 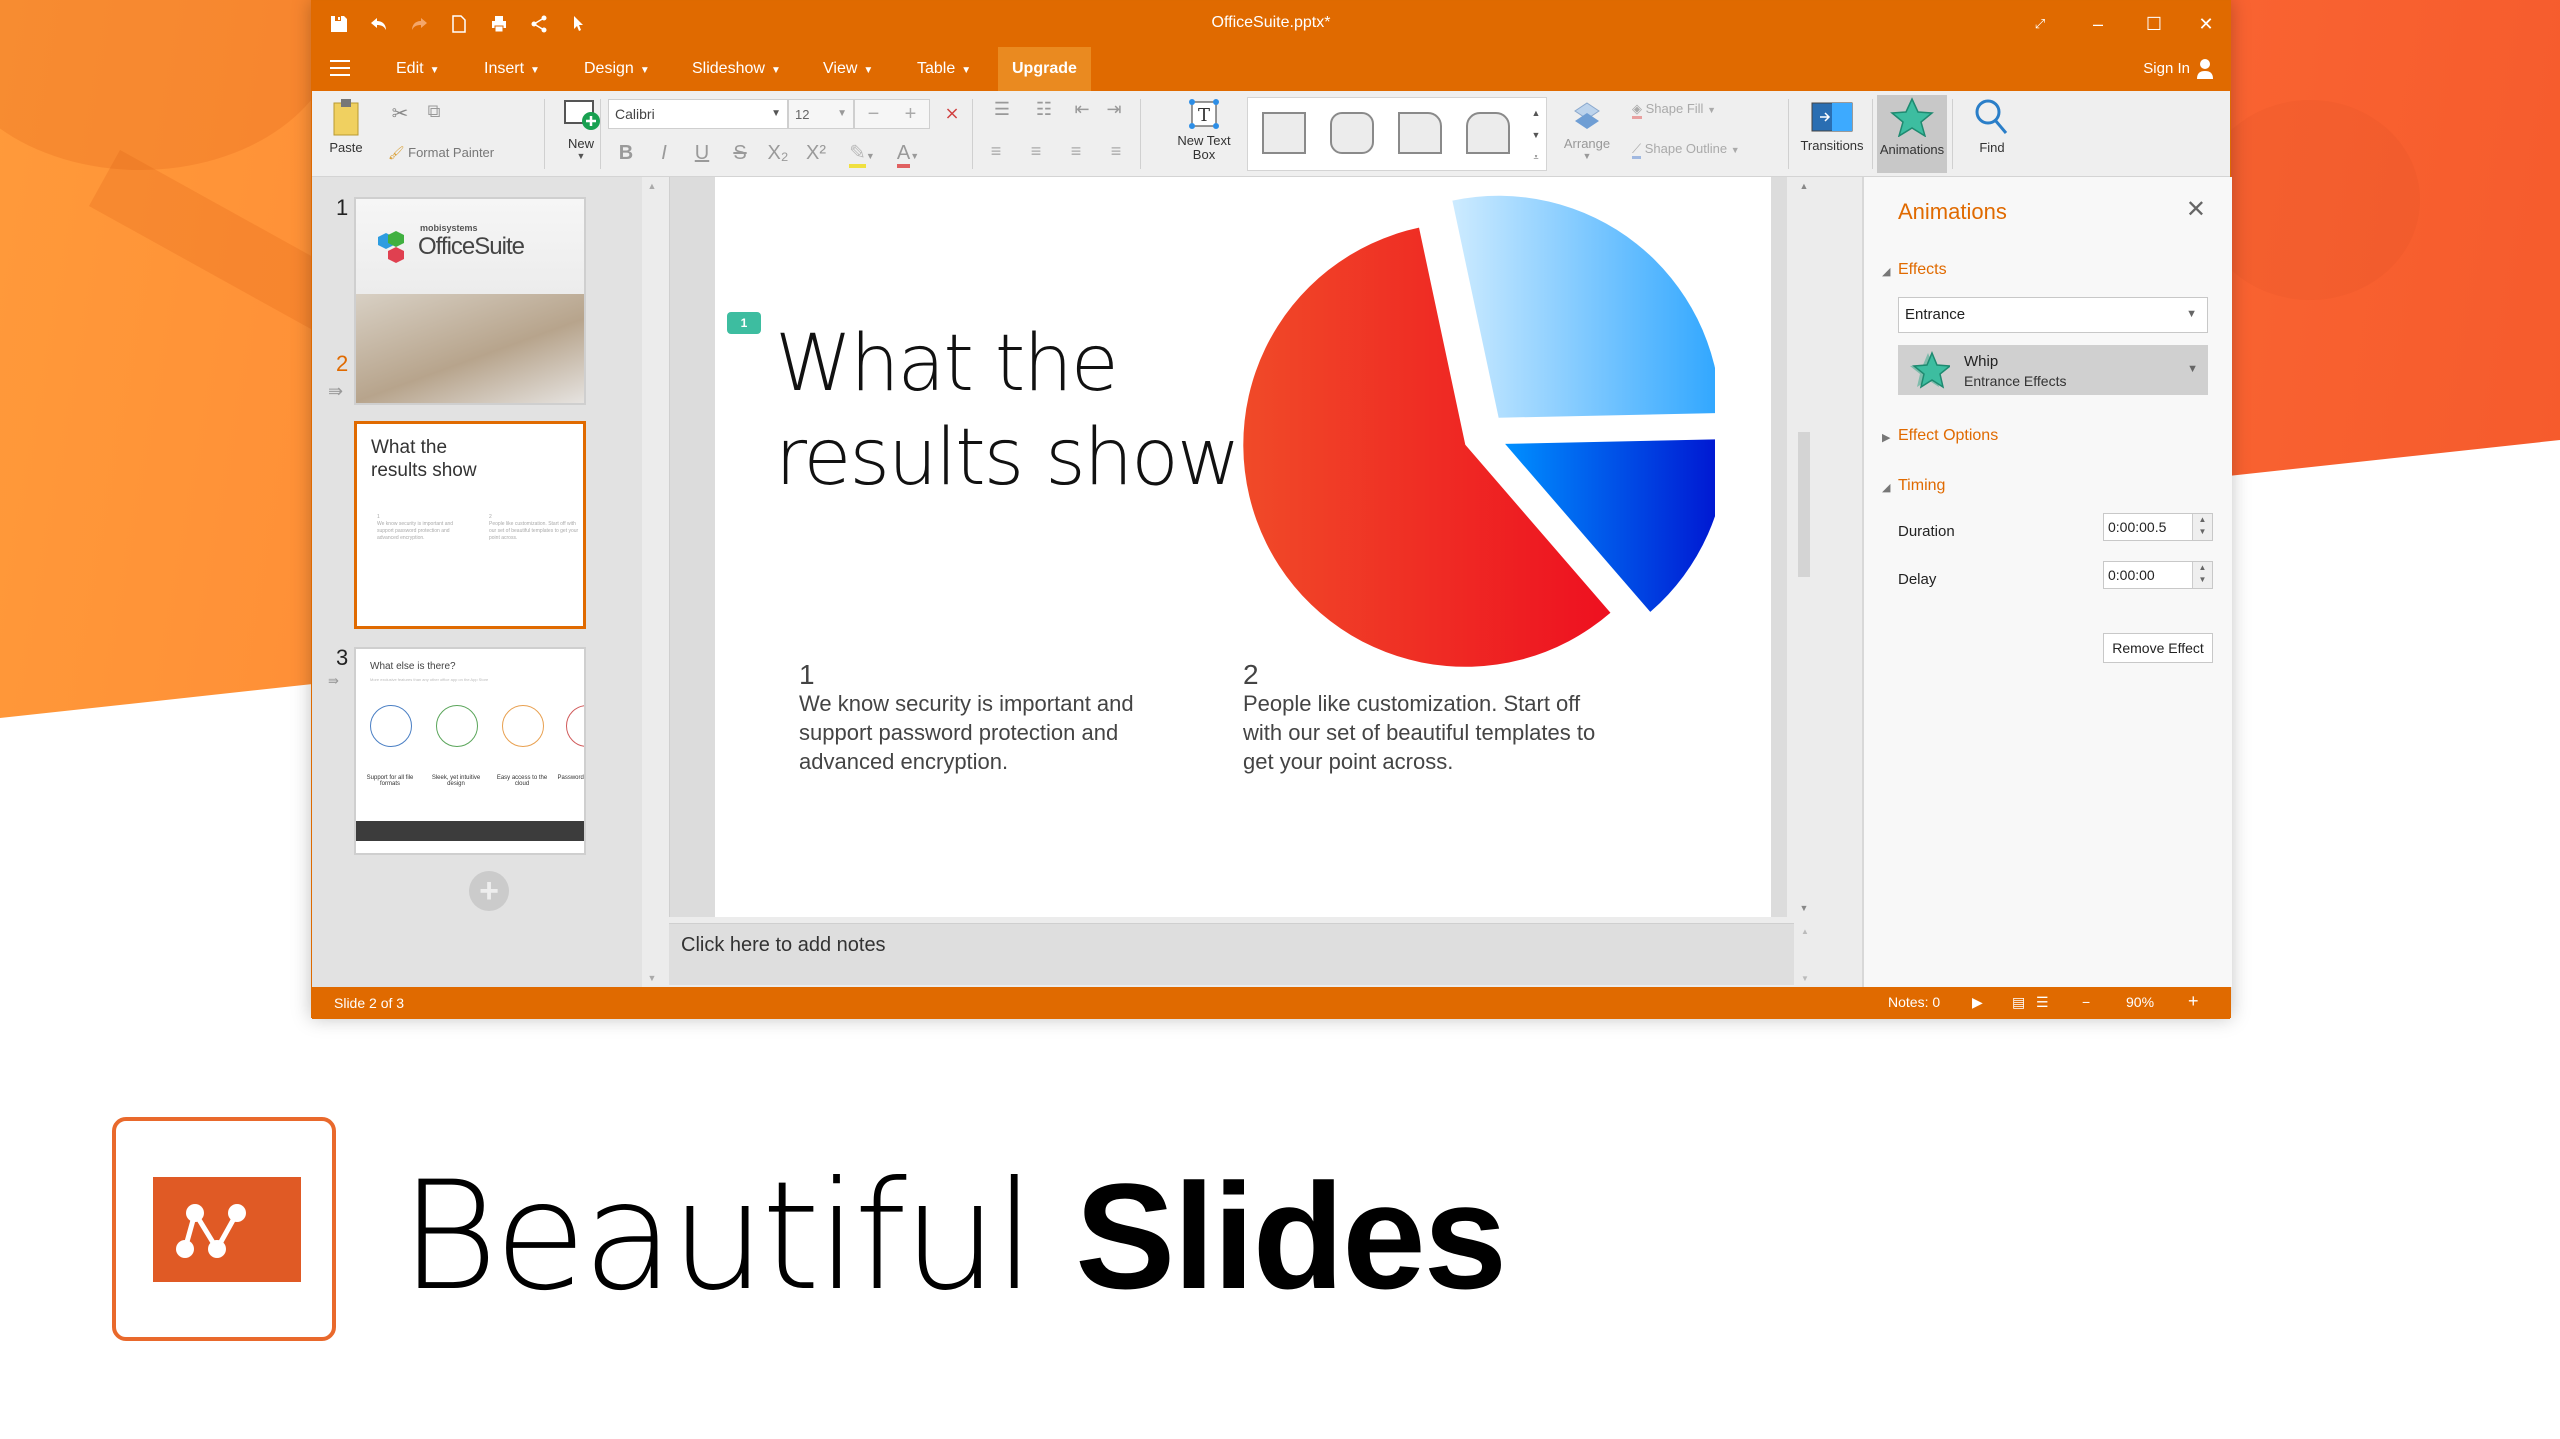 I want to click on paste-button: Paste, so click(x=346, y=126).